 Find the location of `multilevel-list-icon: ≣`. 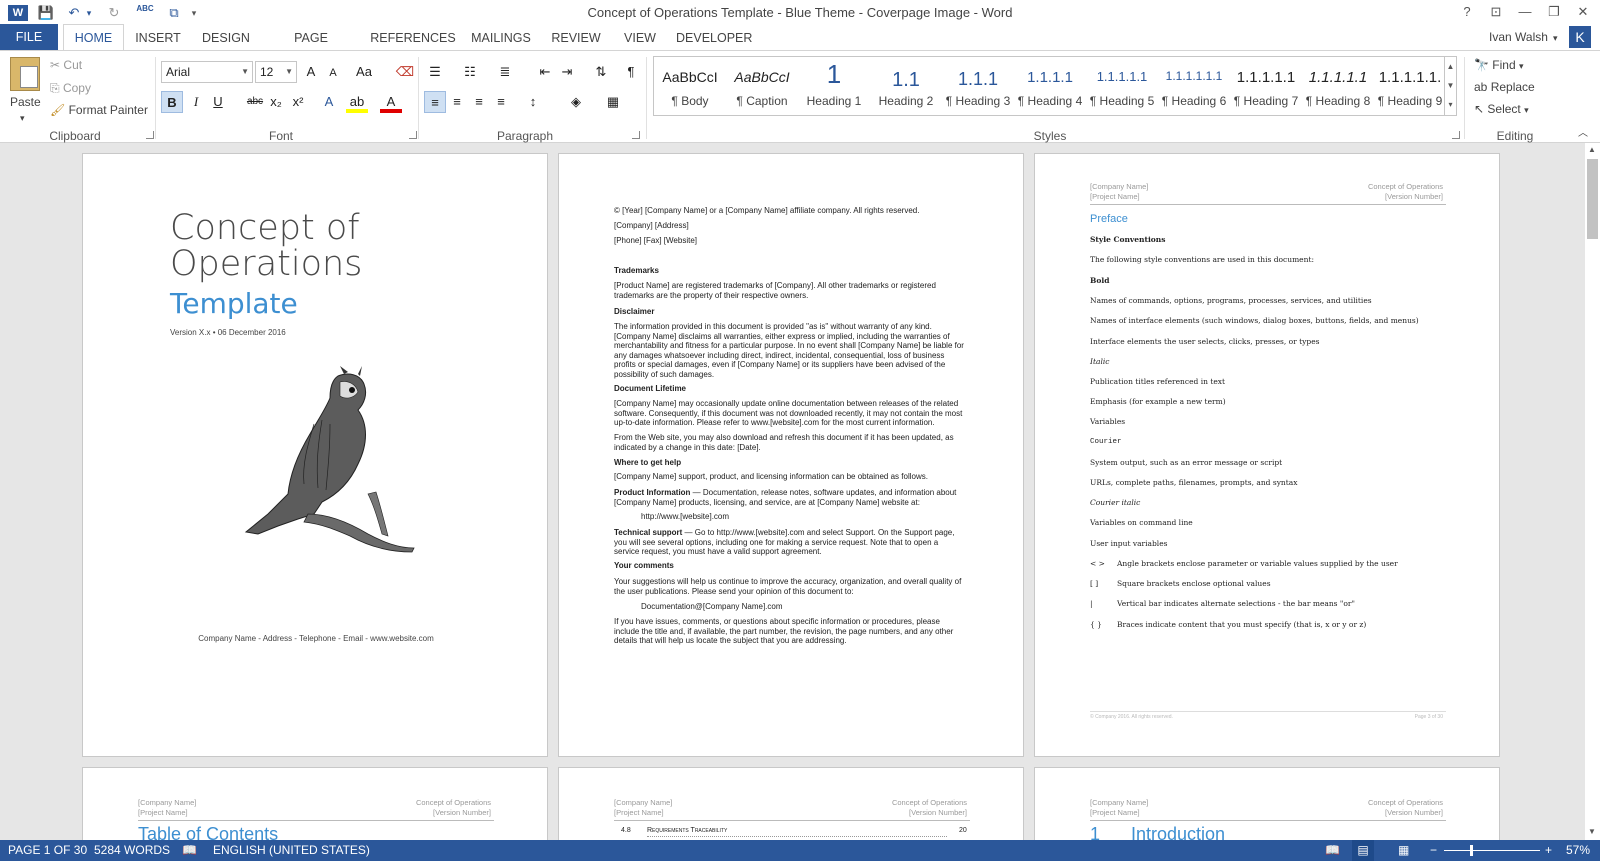

multilevel-list-icon: ≣ is located at coordinates (505, 72).